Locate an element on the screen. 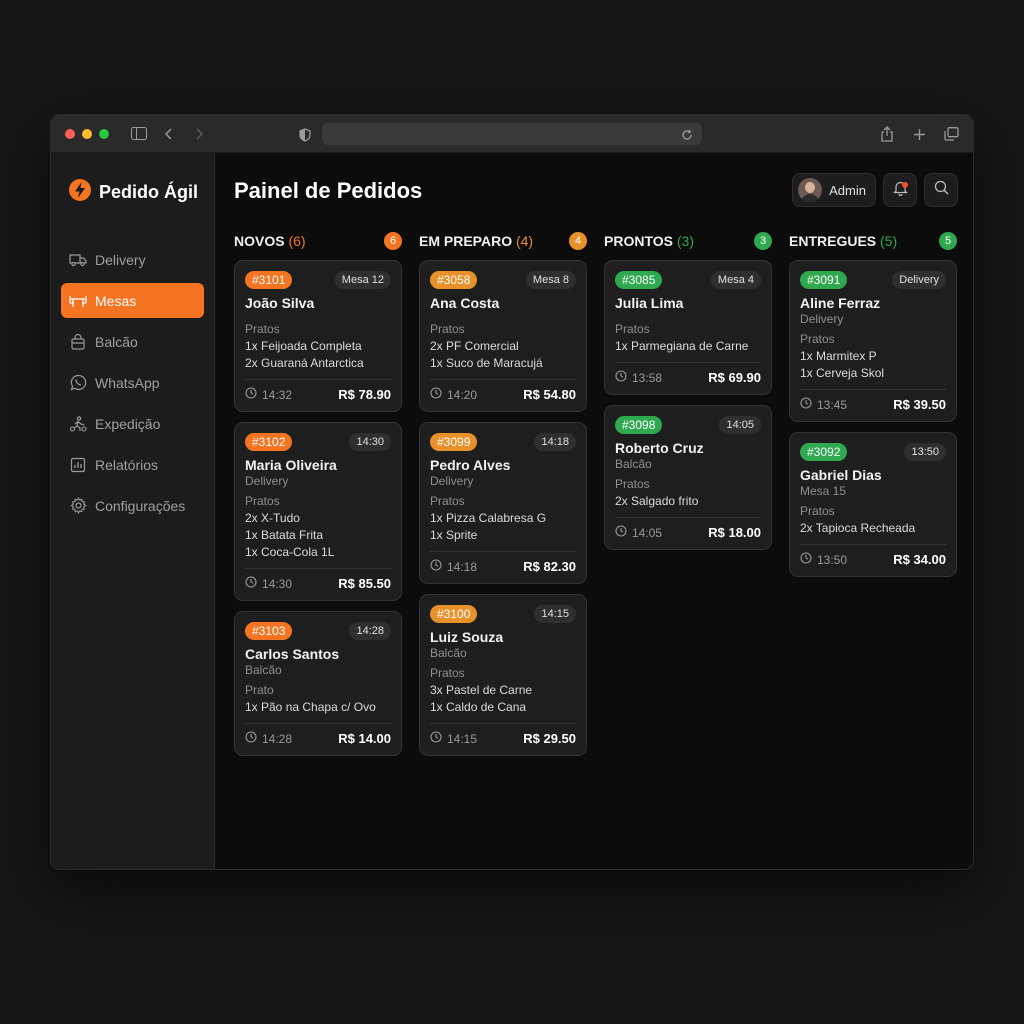 The height and width of the screenshot is (1024, 1024). sidebar-toggle-icon is located at coordinates (139, 134).